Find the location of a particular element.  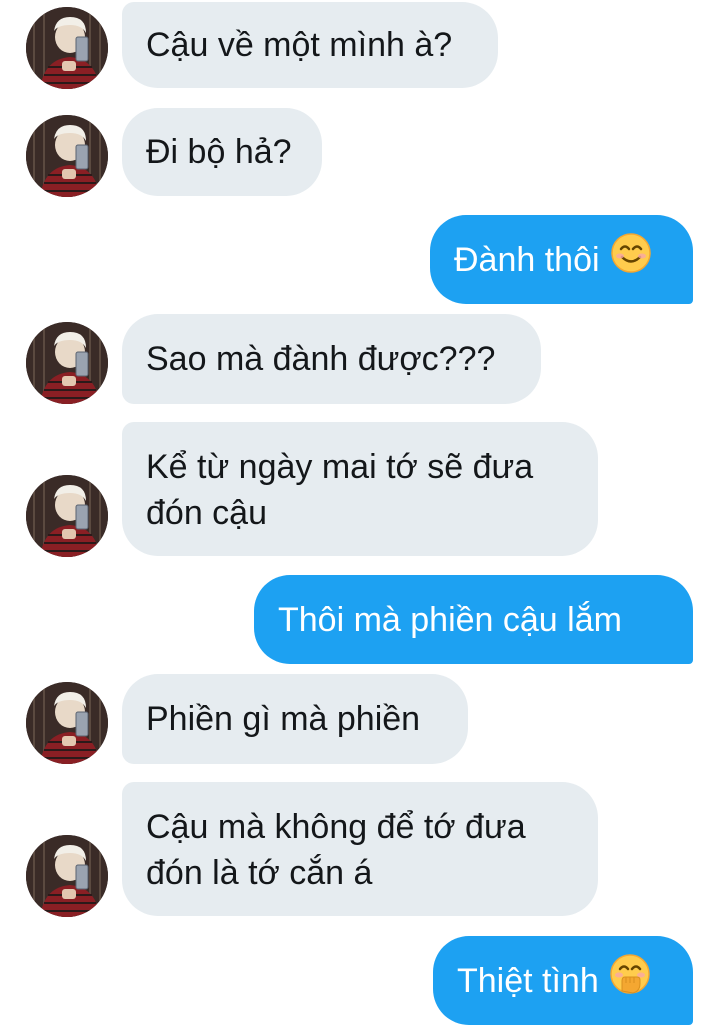

message-text: Đành thôi is located at coordinates (527, 260).